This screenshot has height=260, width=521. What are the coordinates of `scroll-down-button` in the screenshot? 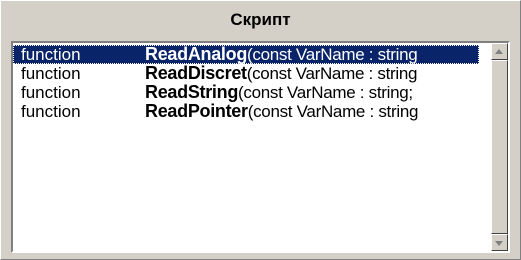 It's located at (499, 242).